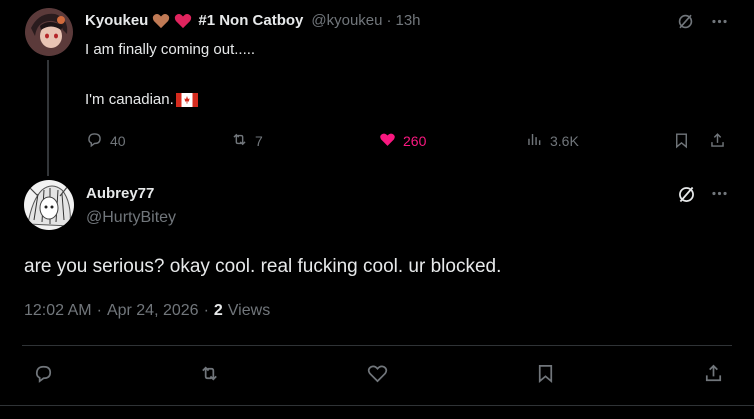  Describe the element at coordinates (105, 141) in the screenshot. I see `reply-stat: 40` at that location.